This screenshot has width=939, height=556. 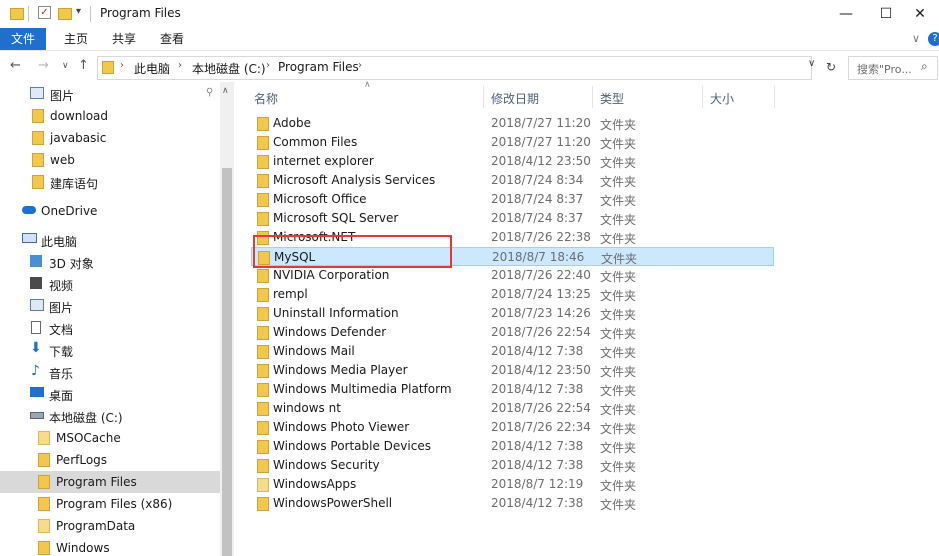 I want to click on tab-home: 主页, so click(x=76, y=39).